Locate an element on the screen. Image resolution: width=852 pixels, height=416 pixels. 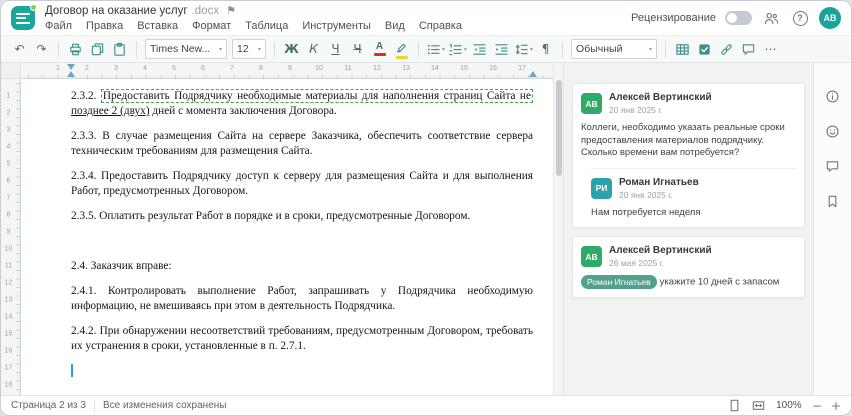
menu-item: Инструменты is located at coordinates (336, 26).